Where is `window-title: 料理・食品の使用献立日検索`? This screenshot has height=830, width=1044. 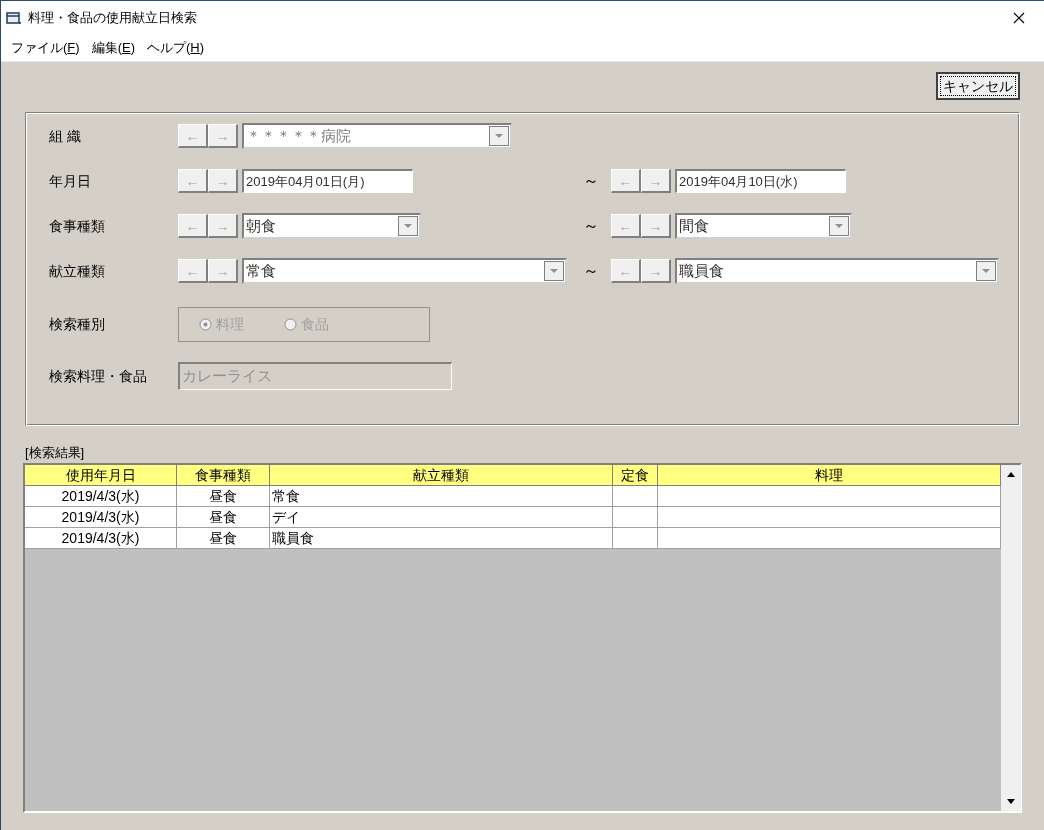 window-title: 料理・食品の使用献立日検索 is located at coordinates (112, 18).